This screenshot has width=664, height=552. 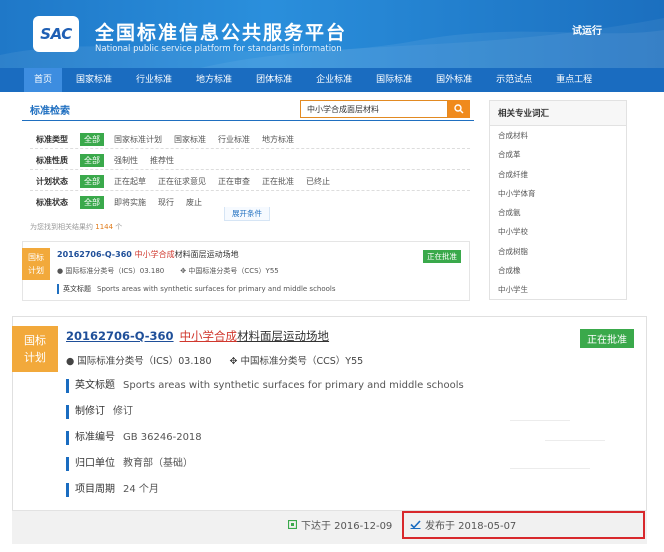 What do you see at coordinates (166, 202) in the screenshot?
I see `filter-option: 现行` at bounding box center [166, 202].